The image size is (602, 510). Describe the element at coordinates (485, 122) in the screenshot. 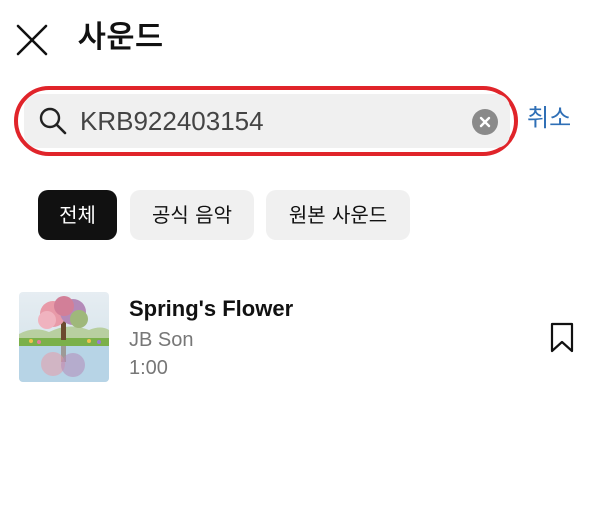

I see `clear-search-icon` at that location.